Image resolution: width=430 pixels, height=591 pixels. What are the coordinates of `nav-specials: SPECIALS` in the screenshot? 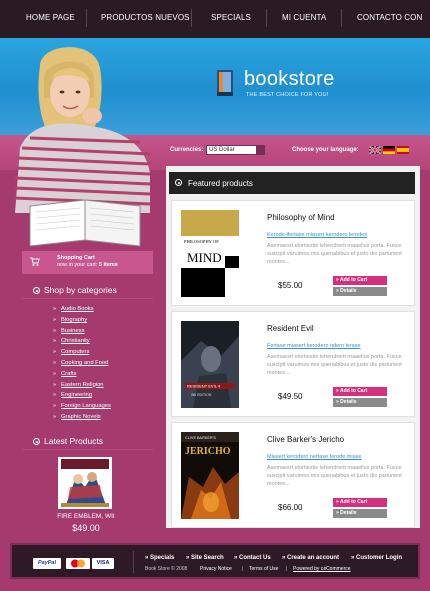 It's located at (231, 17).